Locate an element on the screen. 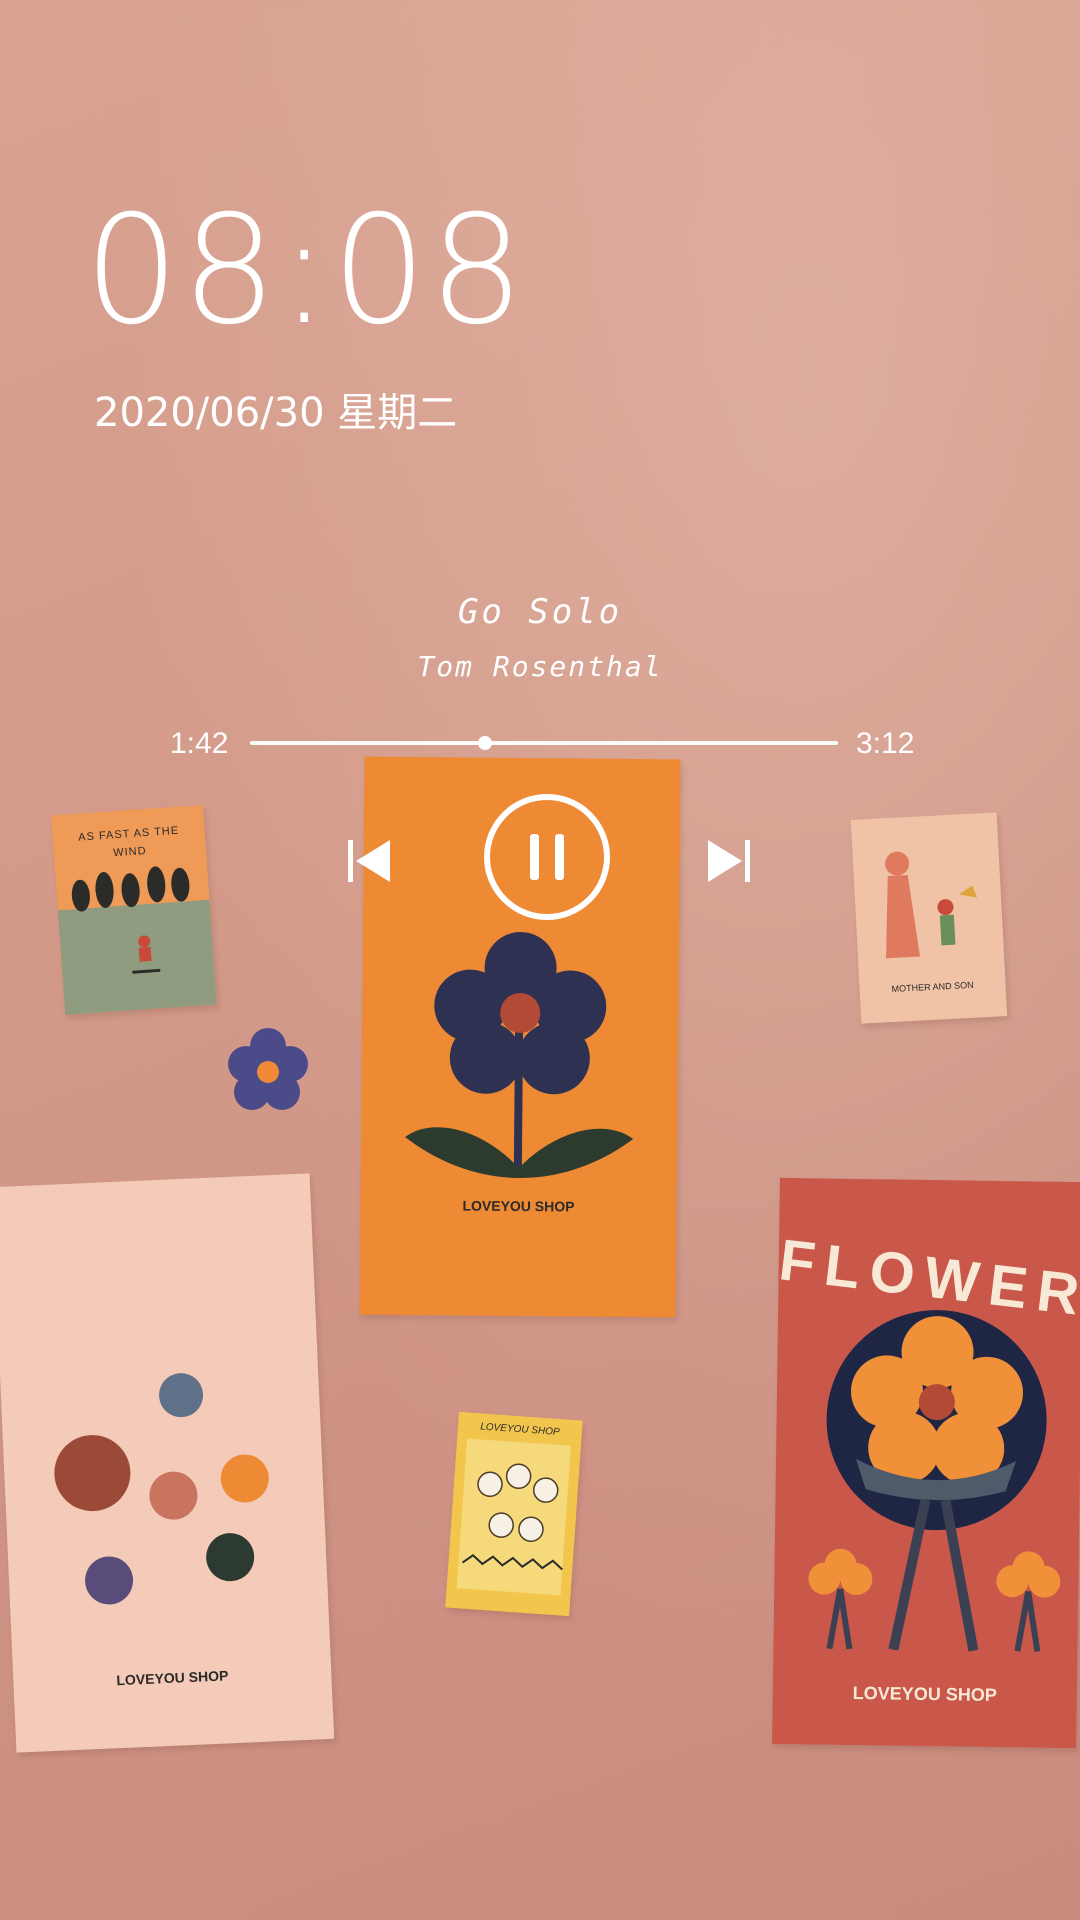 The height and width of the screenshot is (1920, 1080). wallpaper-flower-sticker is located at coordinates (268, 1070).